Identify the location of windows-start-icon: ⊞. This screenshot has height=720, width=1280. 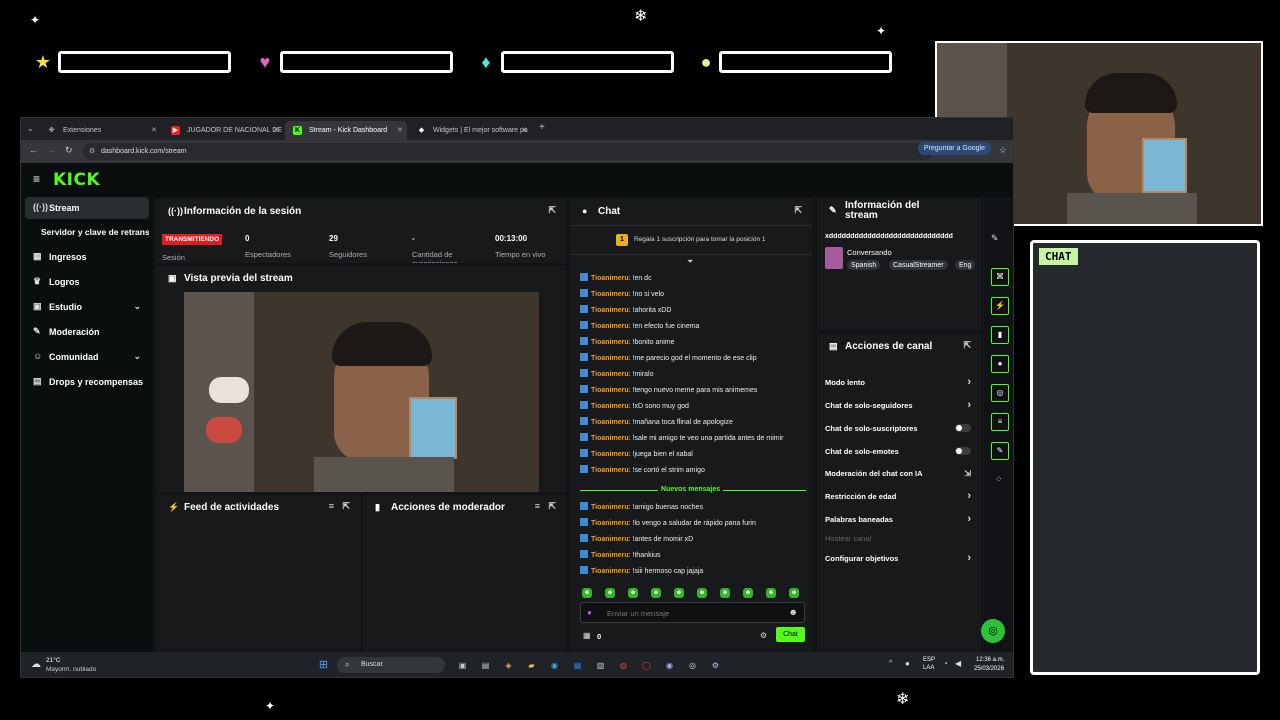
(323, 665).